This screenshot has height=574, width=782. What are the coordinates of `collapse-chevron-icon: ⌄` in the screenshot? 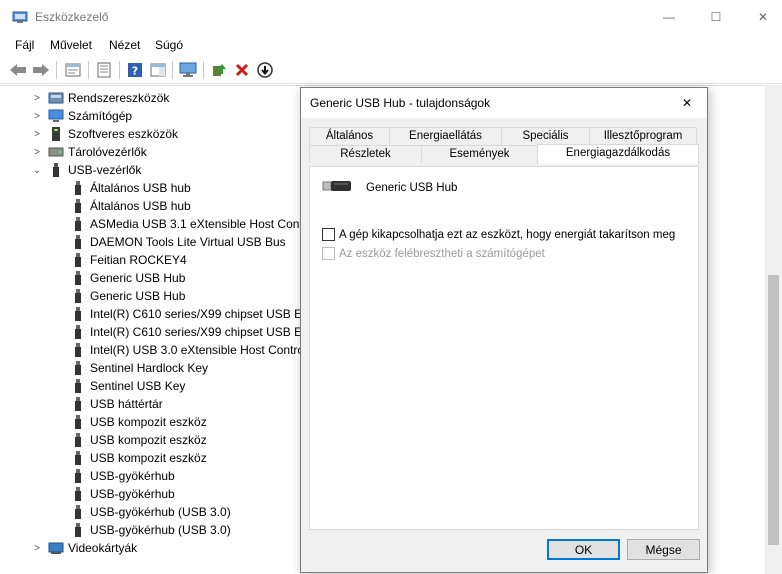 It's located at (37, 170).